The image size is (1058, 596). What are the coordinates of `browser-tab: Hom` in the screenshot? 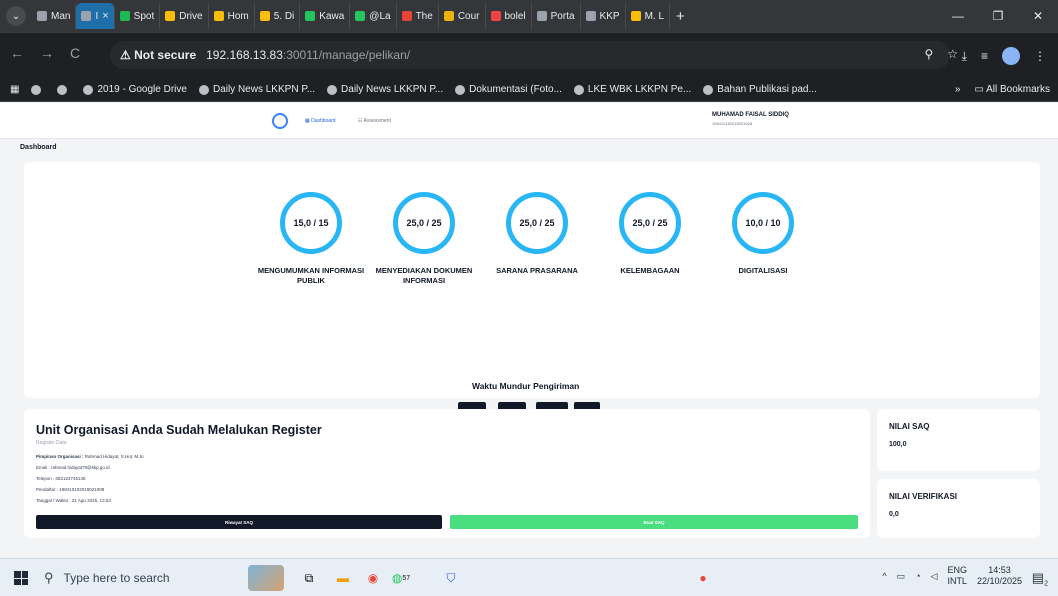 It's located at (232, 16).